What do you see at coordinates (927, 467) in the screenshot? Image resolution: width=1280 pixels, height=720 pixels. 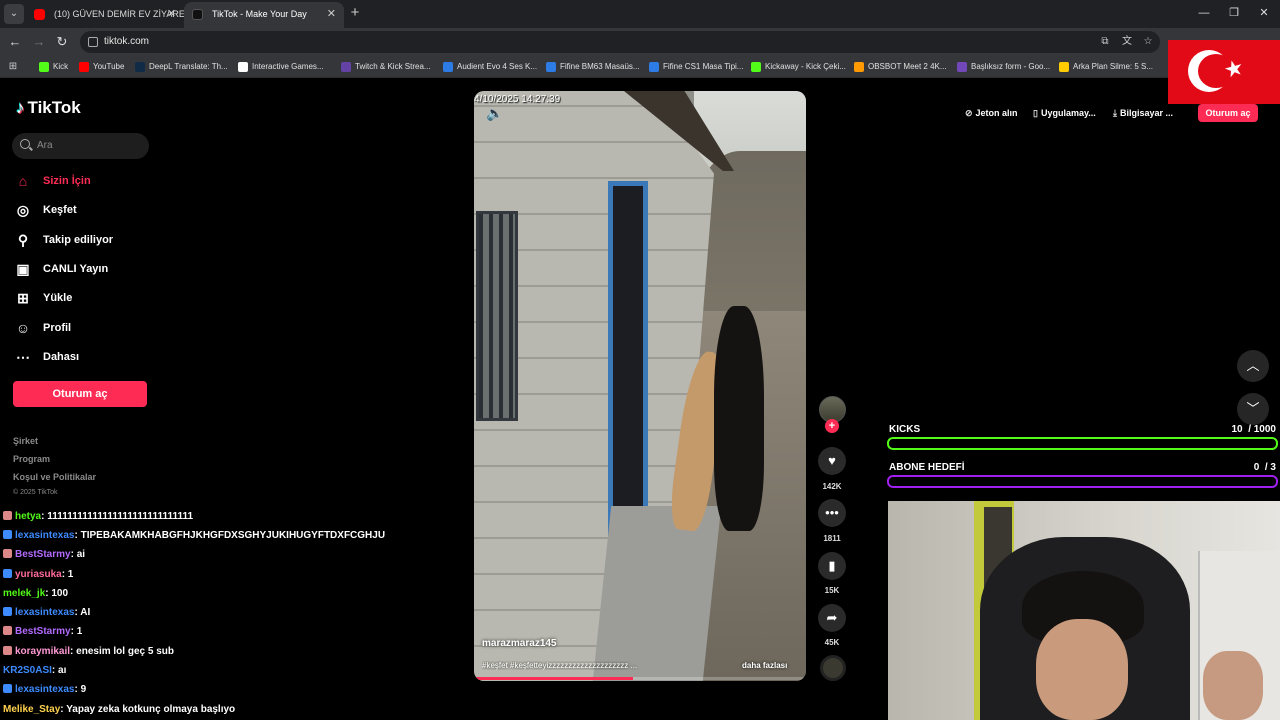 I see `sub-goal-label: ABONE HEDEFİ` at bounding box center [927, 467].